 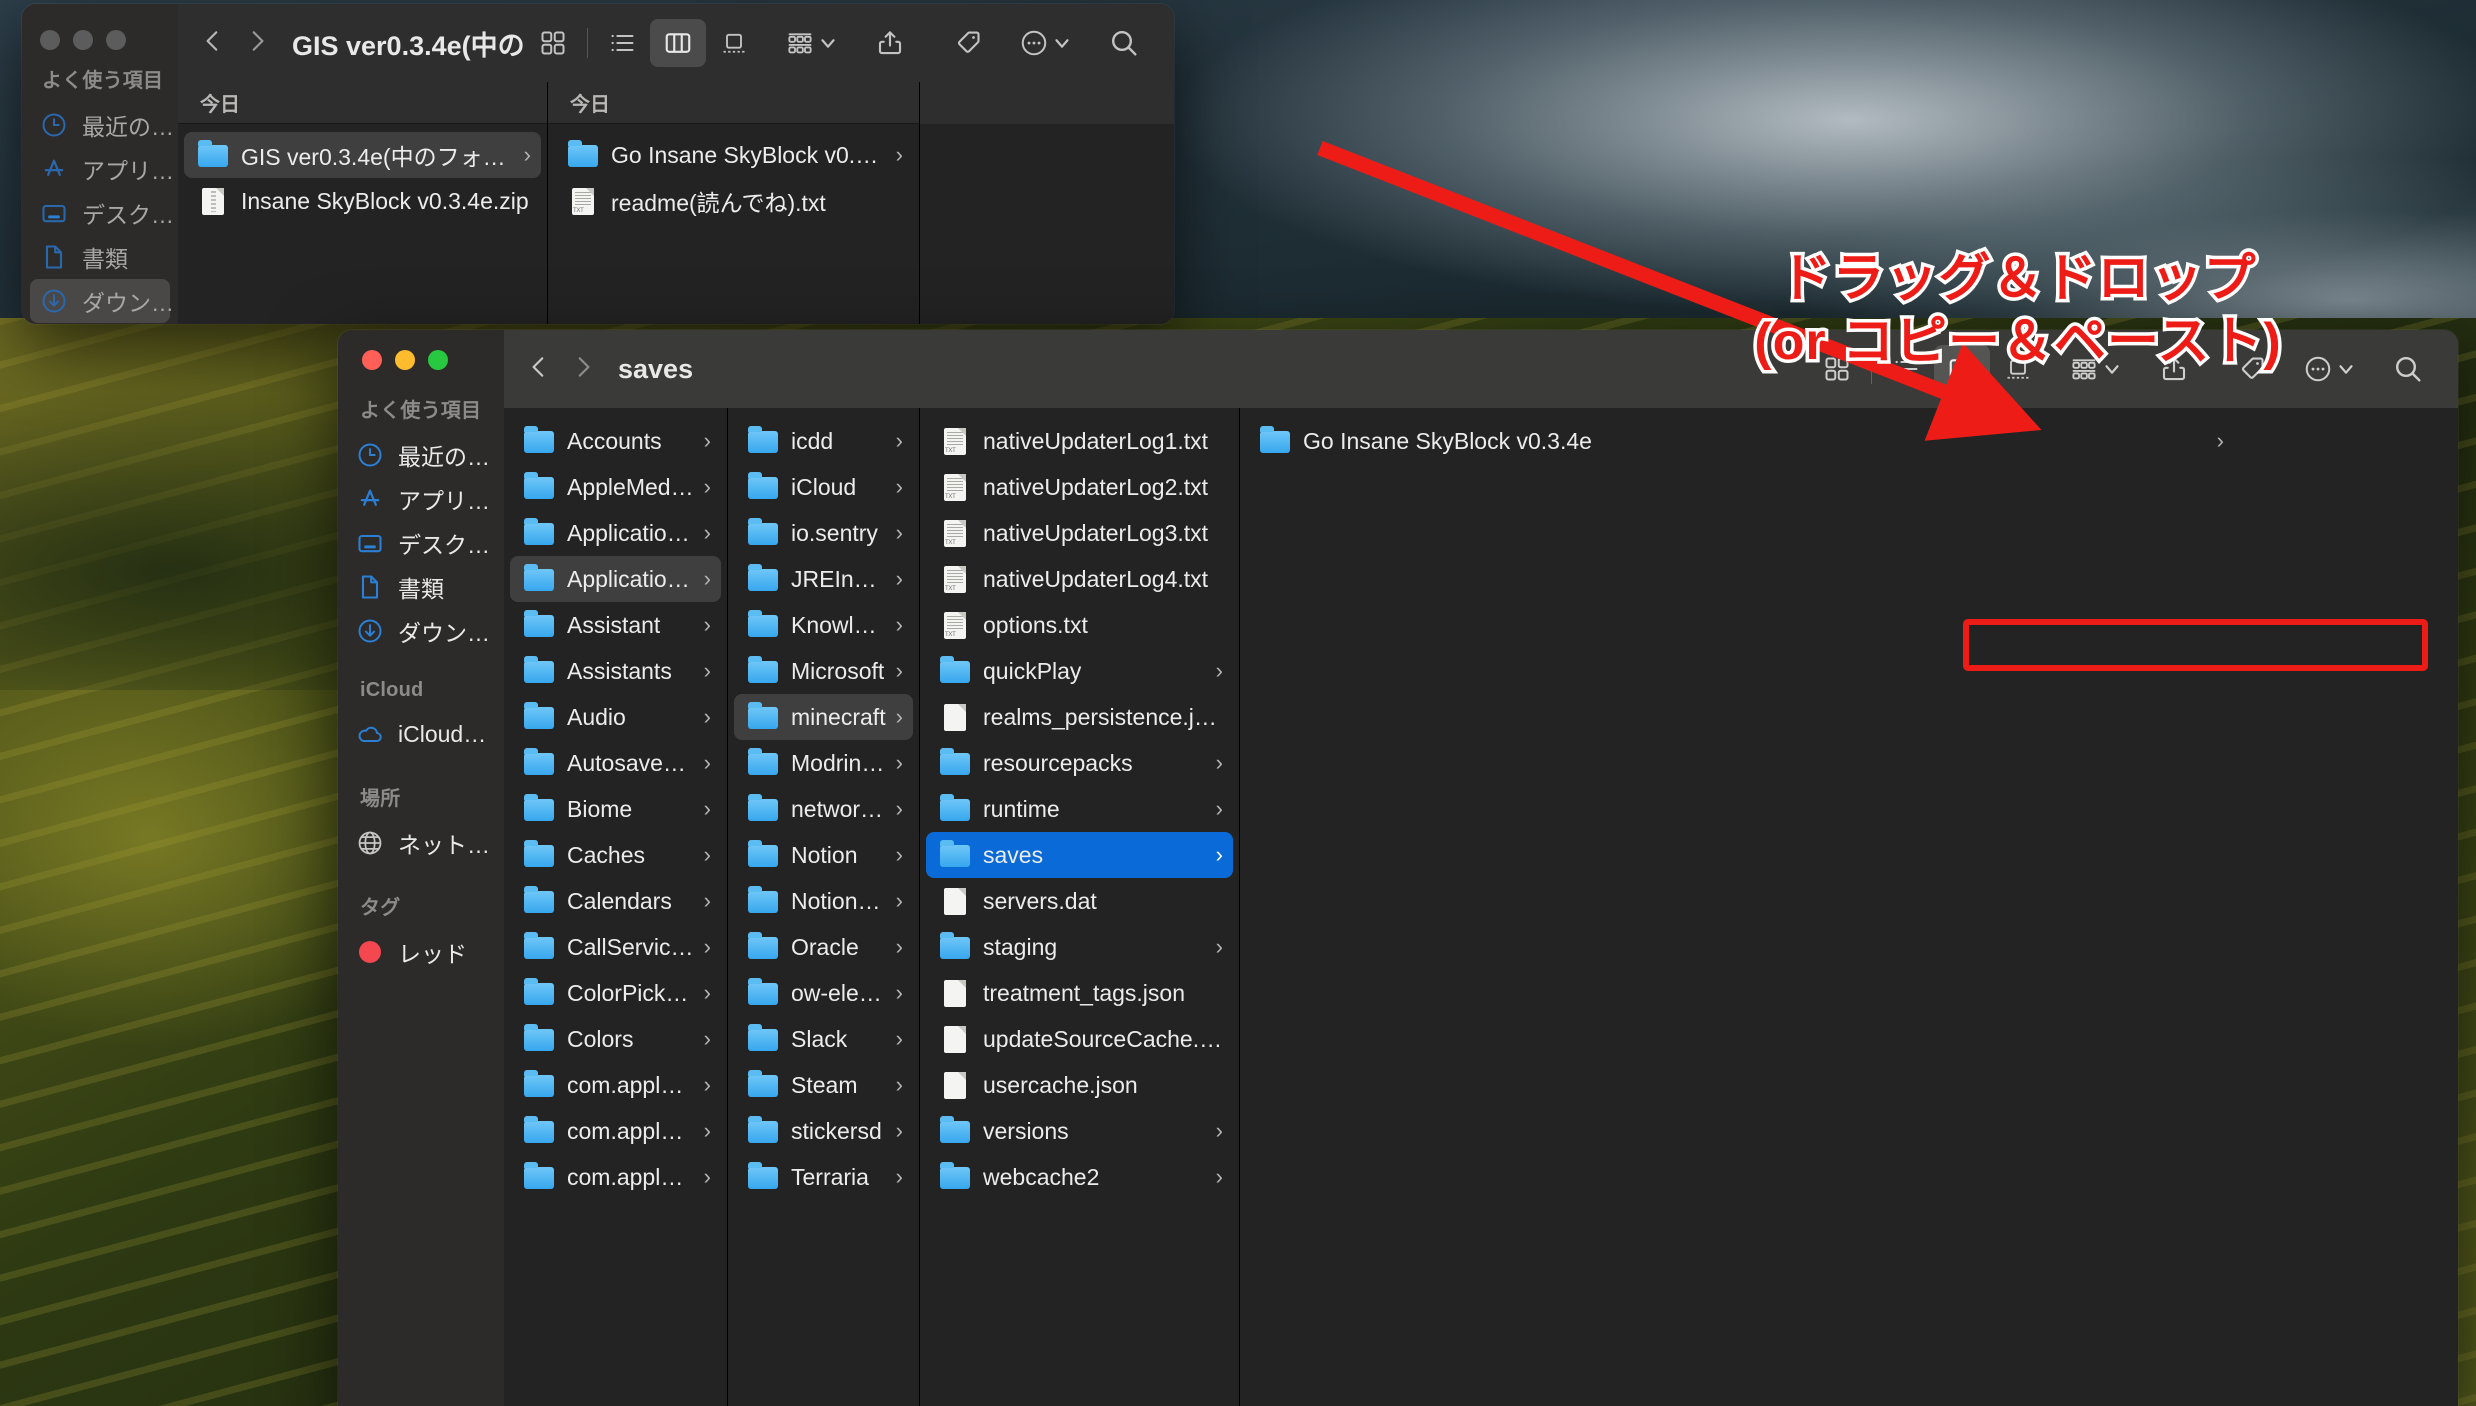 I want to click on nav-buttons-window1, so click(x=235, y=43).